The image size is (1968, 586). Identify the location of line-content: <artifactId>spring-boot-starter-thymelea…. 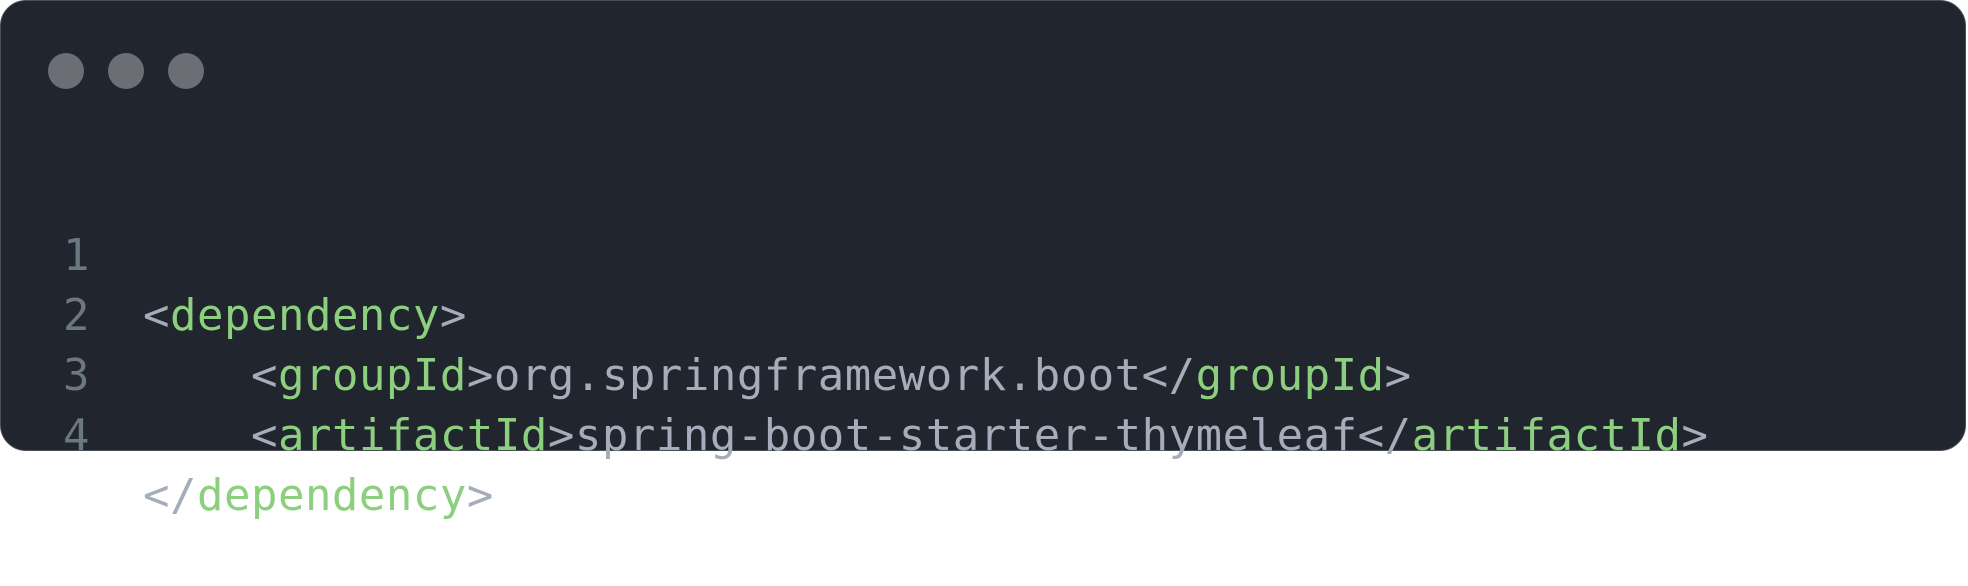
(925, 436).